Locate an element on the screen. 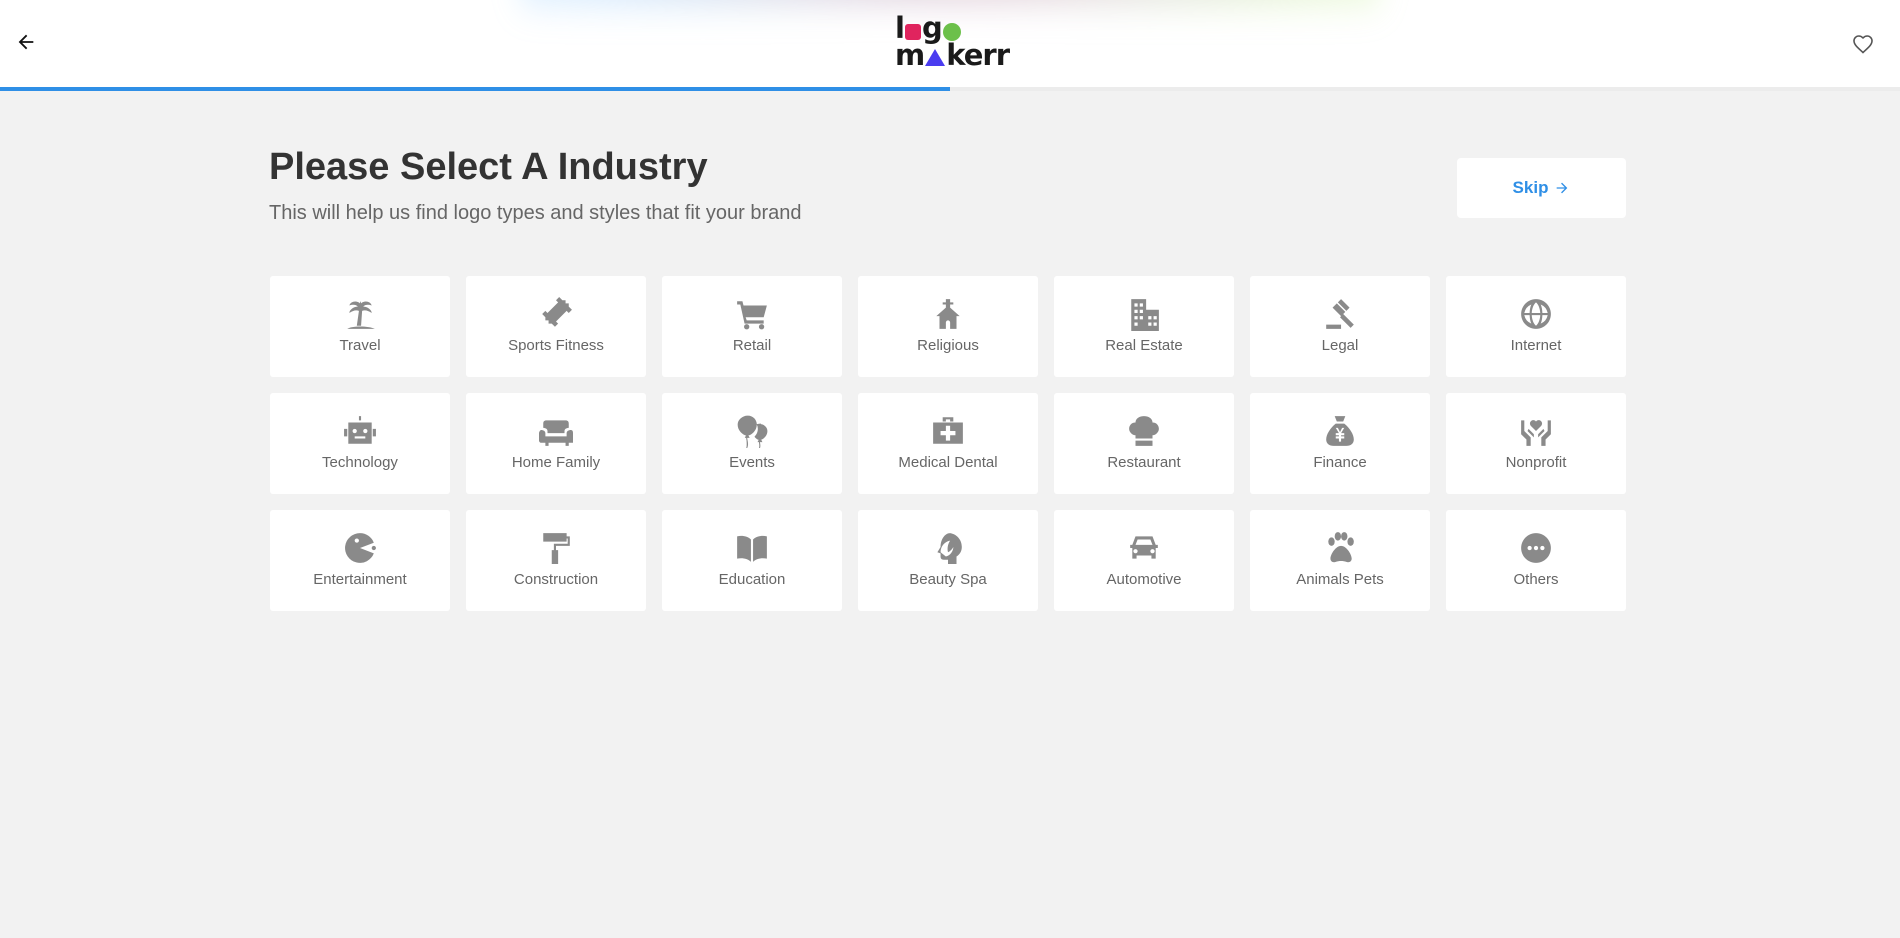 The height and width of the screenshot is (938, 1900). industry-card-religious: Religious is located at coordinates (948, 326).